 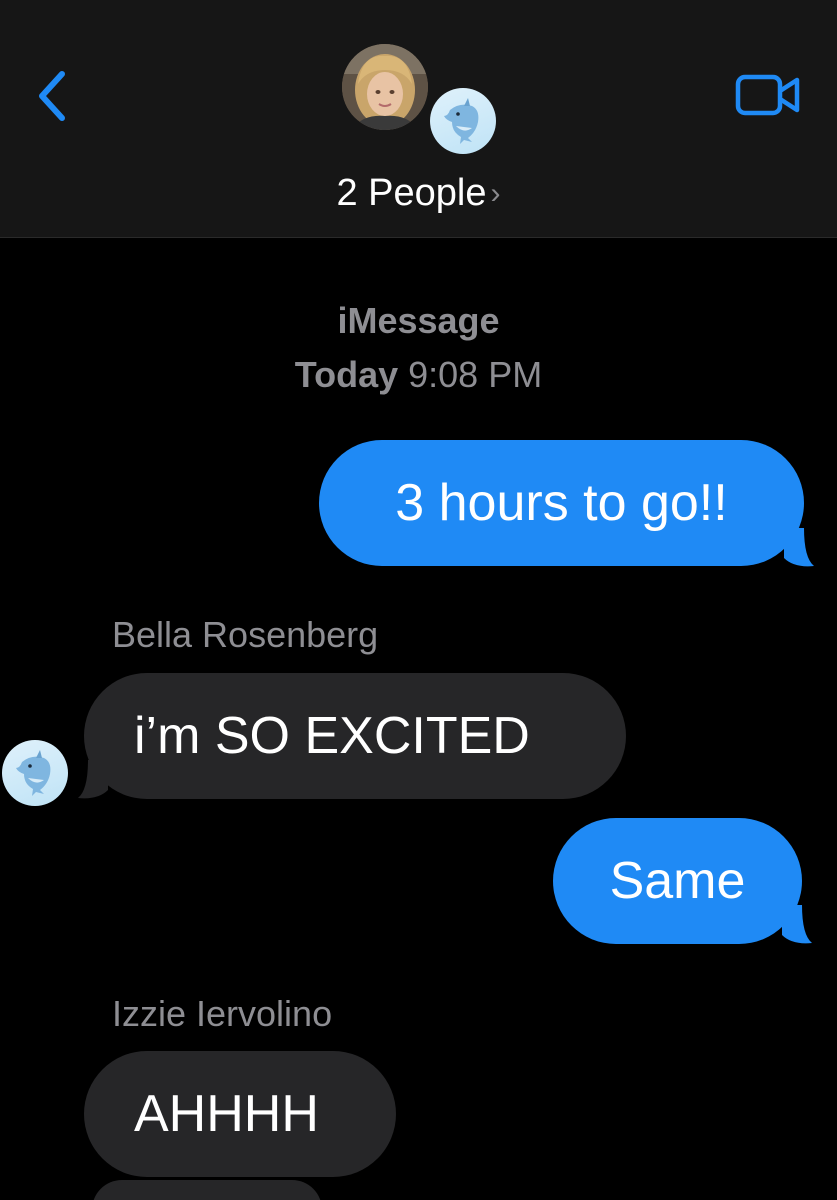 I want to click on timestamp-time: 9:08 PM, so click(x=475, y=374).